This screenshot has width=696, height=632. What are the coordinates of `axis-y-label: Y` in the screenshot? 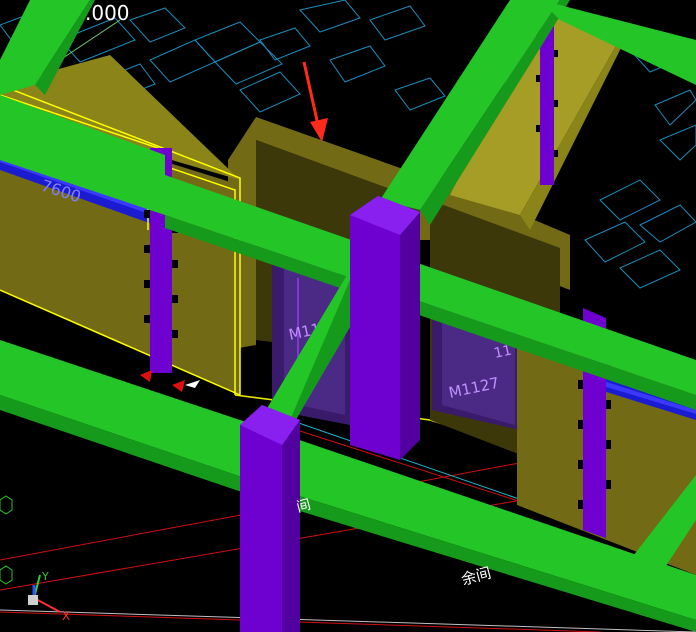 It's located at (45, 576).